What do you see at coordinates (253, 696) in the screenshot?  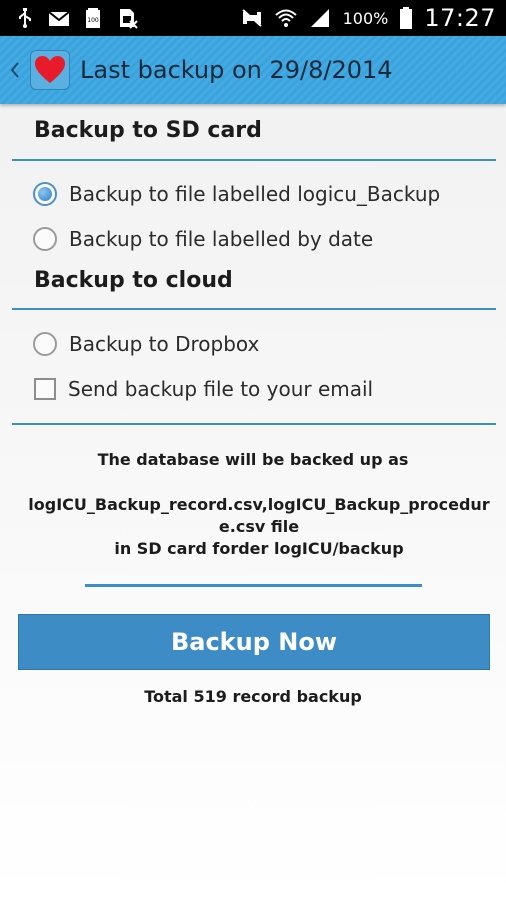 I see `total-records-text: Total 519 record backup` at bounding box center [253, 696].